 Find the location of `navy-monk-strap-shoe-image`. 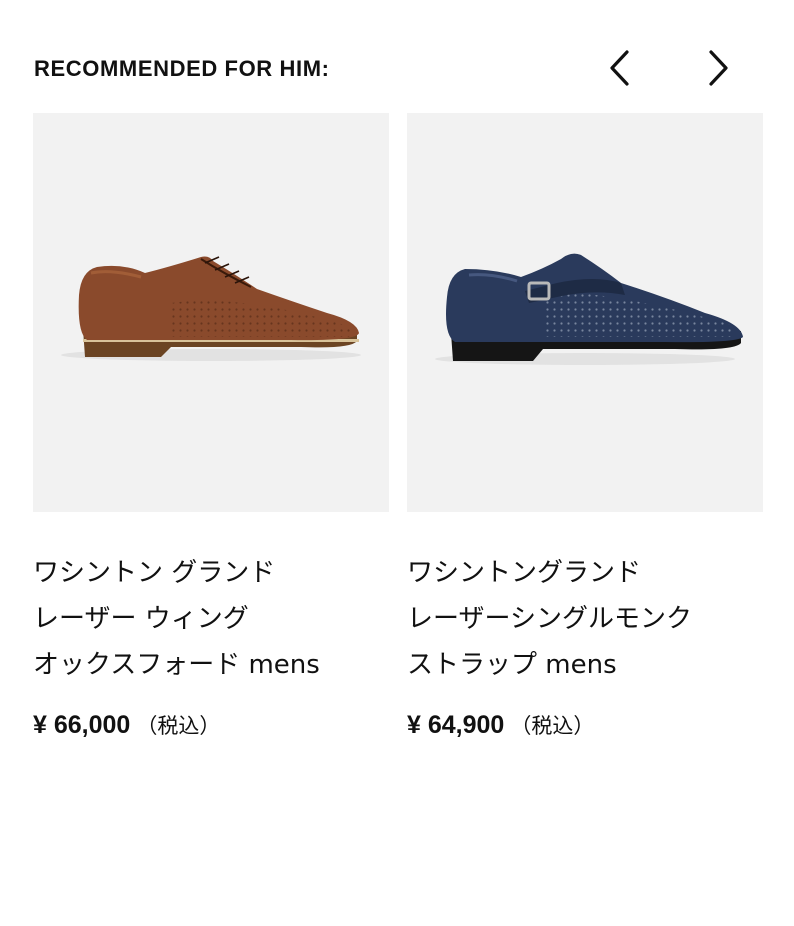

navy-monk-strap-shoe-image is located at coordinates (589, 309).